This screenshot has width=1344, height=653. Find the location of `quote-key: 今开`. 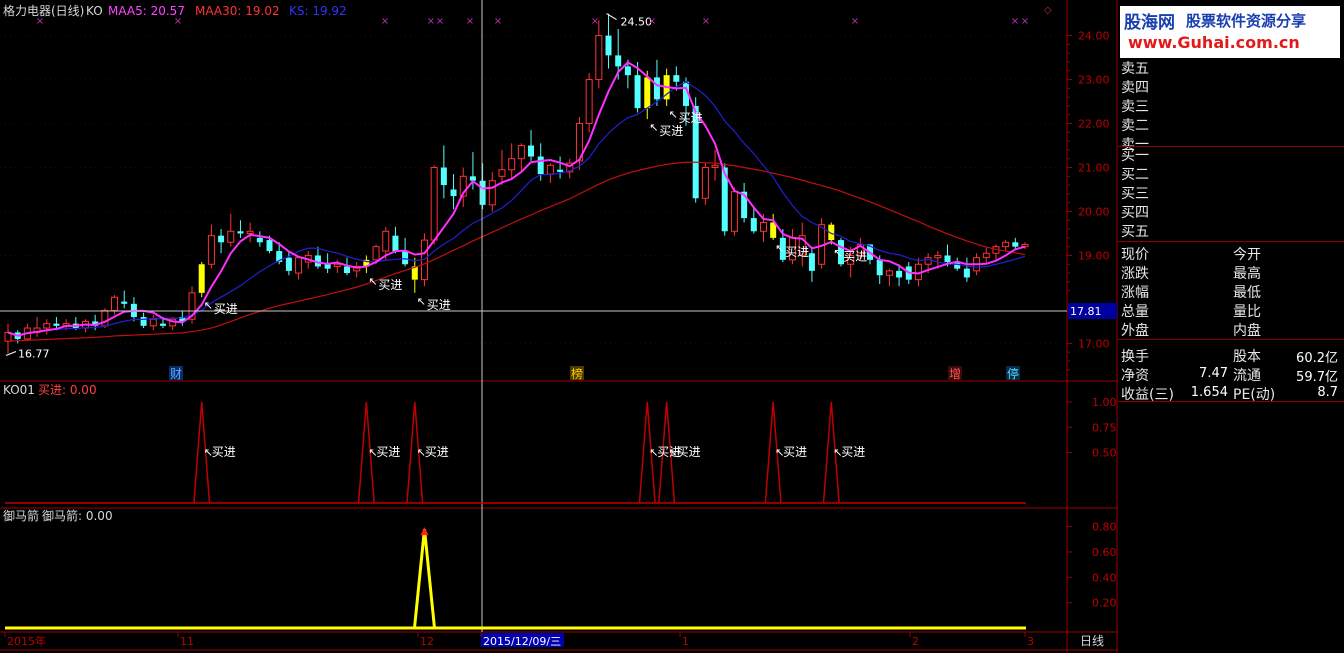

quote-key: 今开 is located at coordinates (1247, 255).